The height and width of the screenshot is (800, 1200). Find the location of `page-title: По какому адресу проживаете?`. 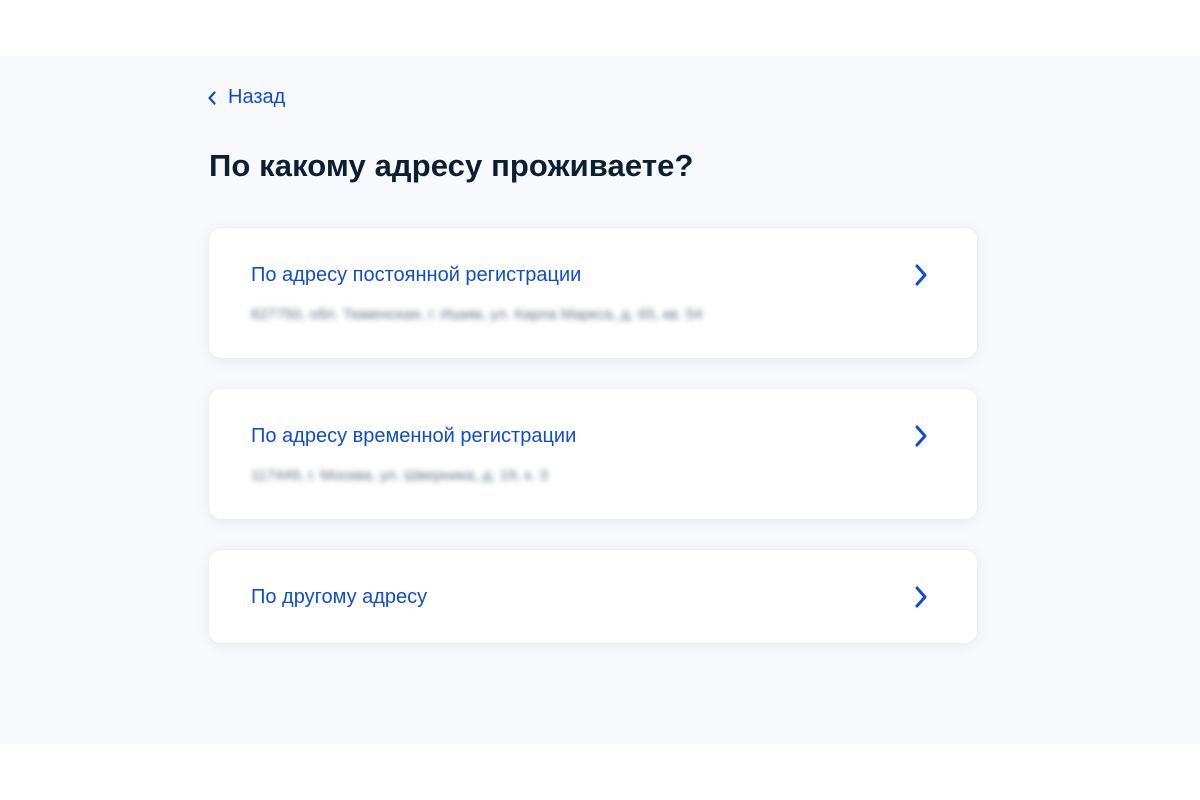

page-title: По какому адресу проживаете? is located at coordinates (451, 165).